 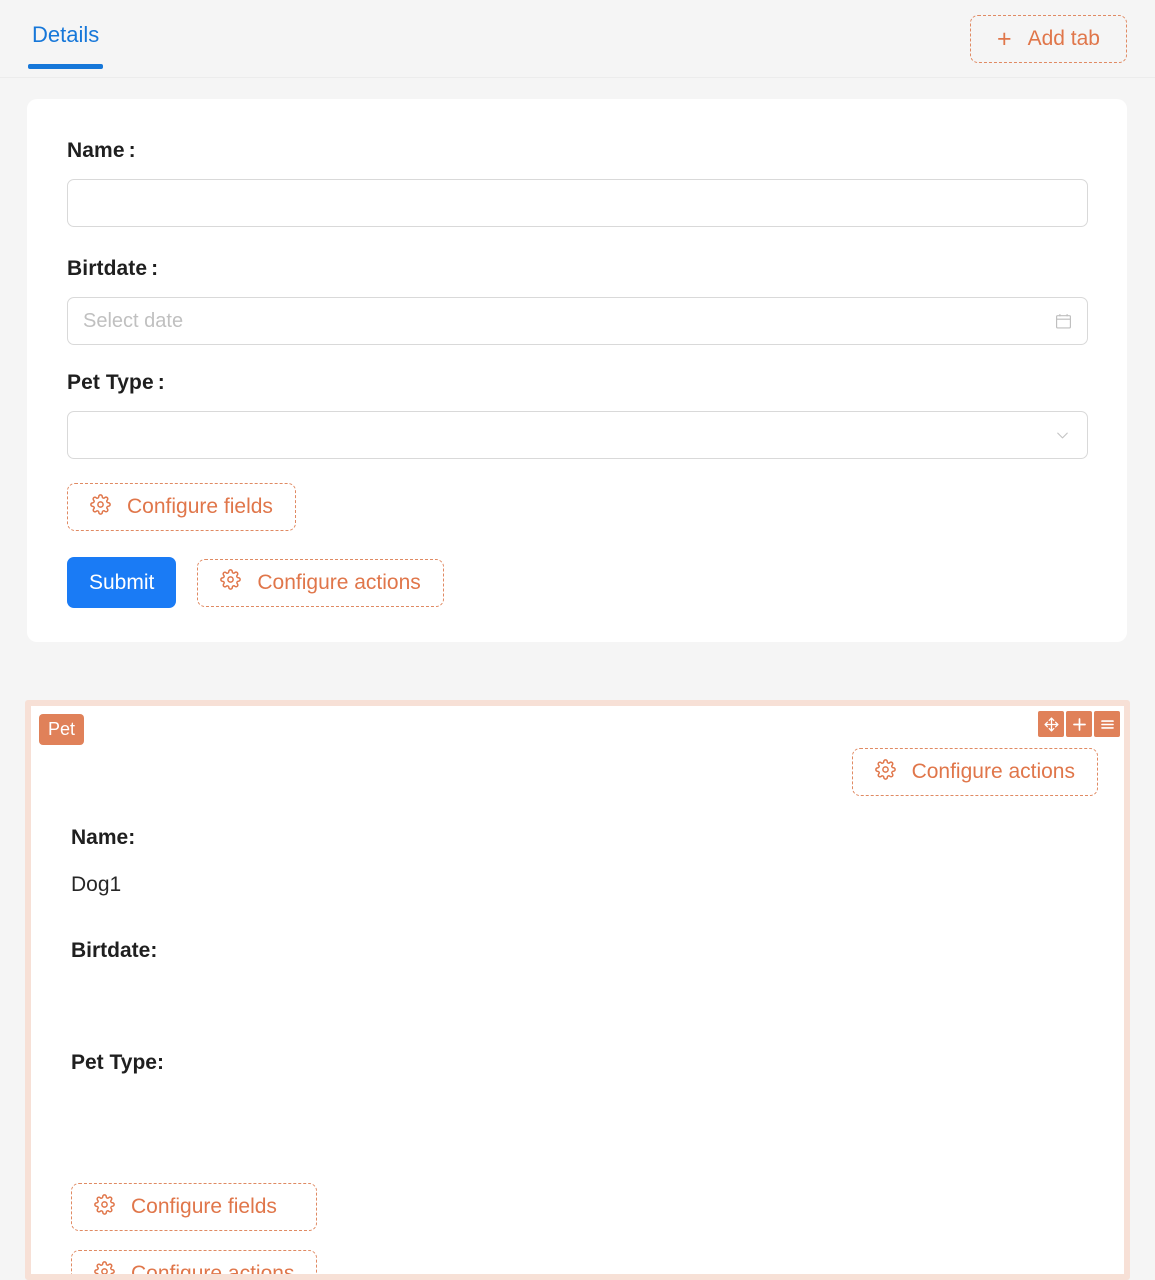 What do you see at coordinates (100, 837) in the screenshot?
I see `pet-name-label-text: Name` at bounding box center [100, 837].